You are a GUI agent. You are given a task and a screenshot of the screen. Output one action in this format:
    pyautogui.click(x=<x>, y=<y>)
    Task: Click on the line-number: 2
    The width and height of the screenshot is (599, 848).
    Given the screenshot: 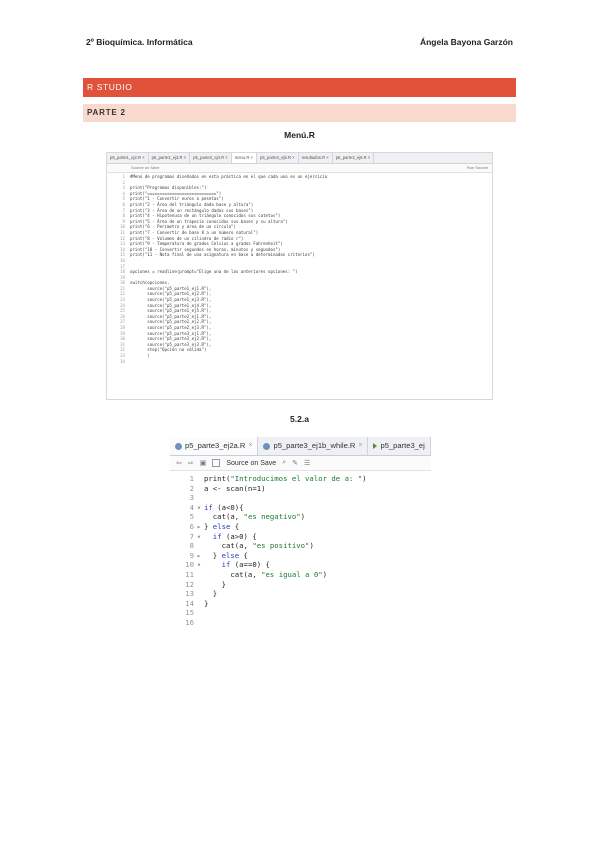 What is the action you would take?
    pyautogui.click(x=191, y=488)
    